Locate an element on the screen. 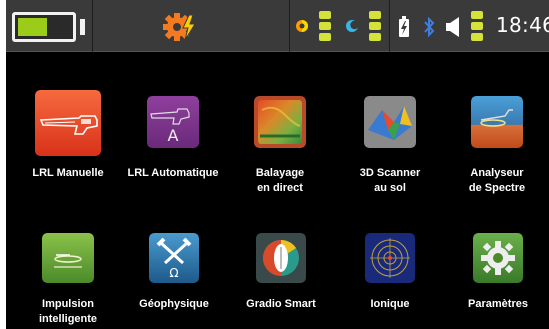  brightness-gauge is located at coordinates (325, 26).